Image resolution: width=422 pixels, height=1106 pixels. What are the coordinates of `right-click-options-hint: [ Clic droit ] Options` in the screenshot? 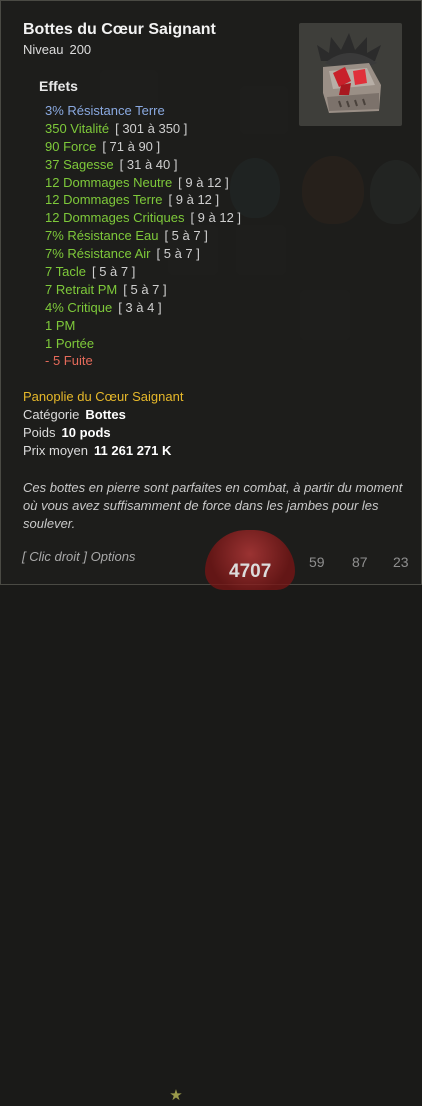 It's located at (79, 556).